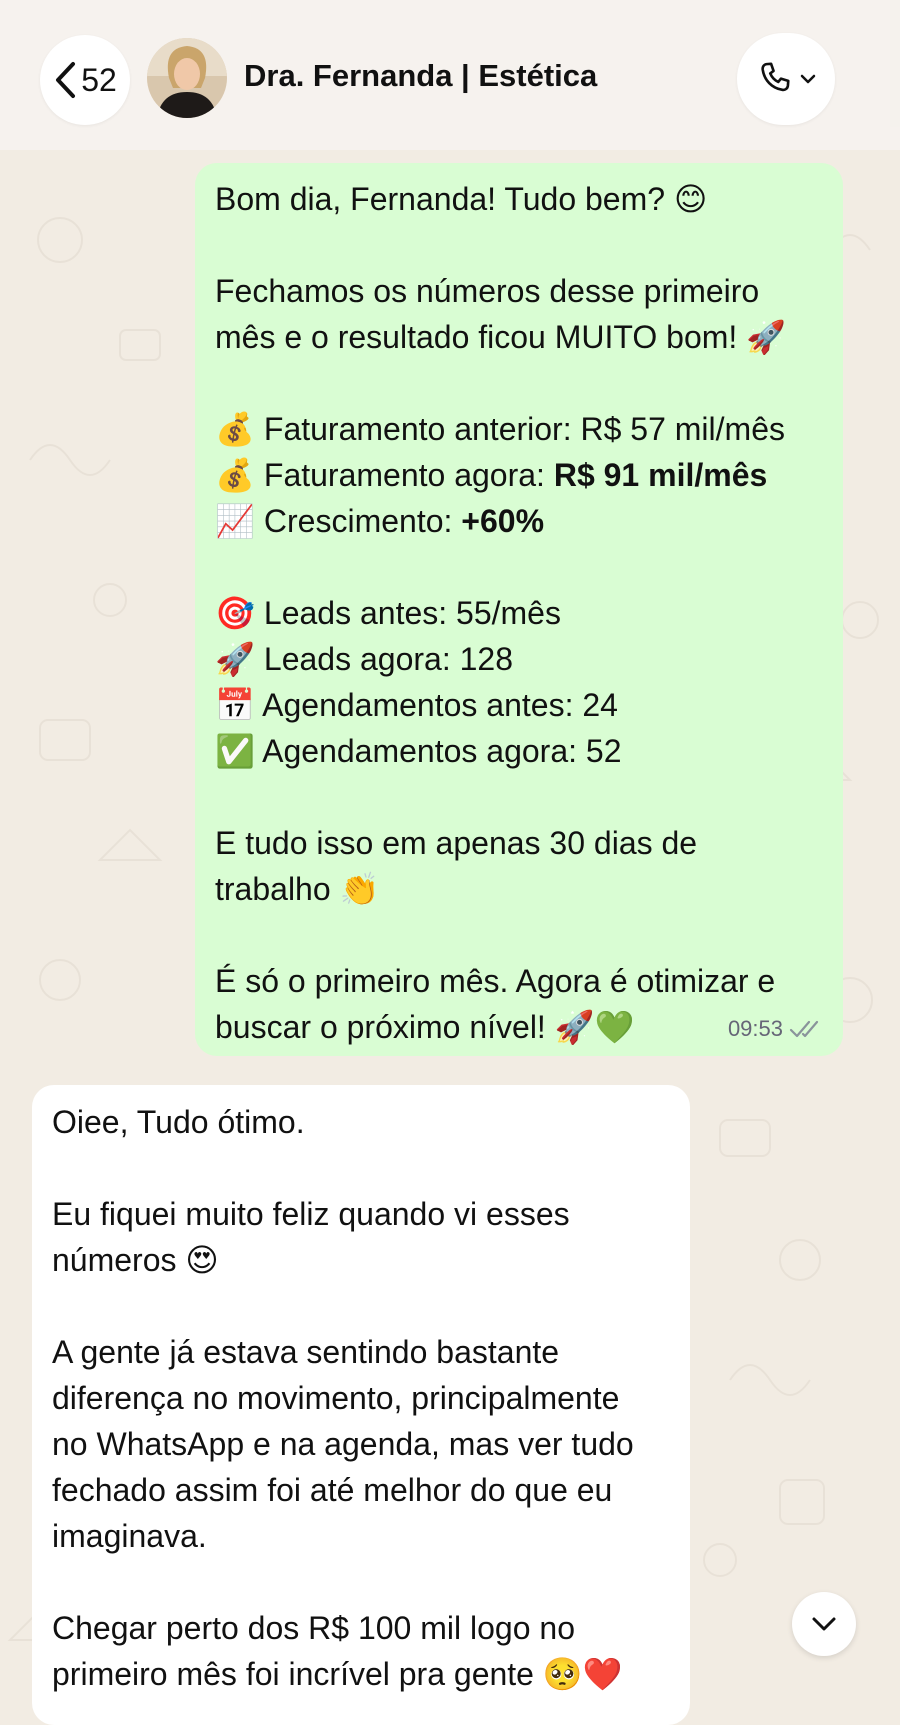 Image resolution: width=900 pixels, height=1725 pixels. I want to click on message-line: Fechamos os números desse primeiro, so click(487, 291).